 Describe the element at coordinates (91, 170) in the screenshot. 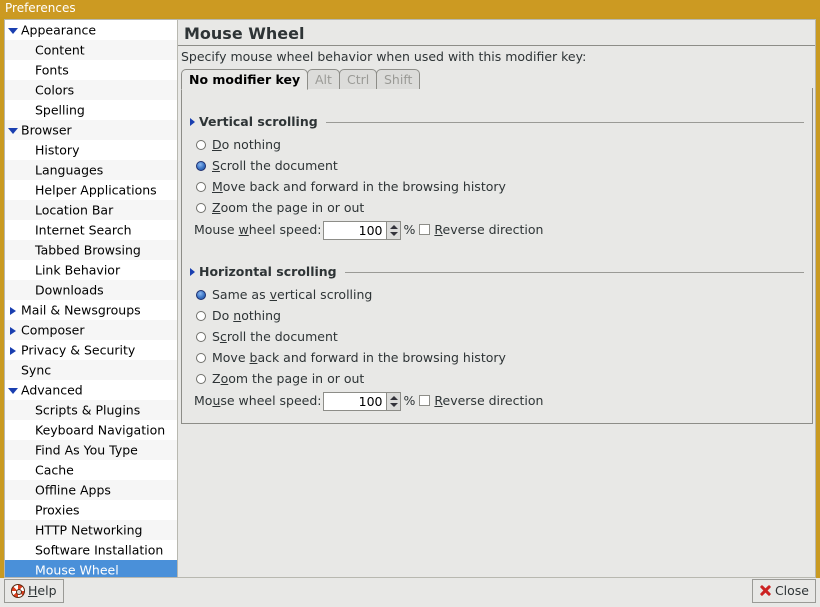

I see `sidebar-item-languages: Languages` at that location.